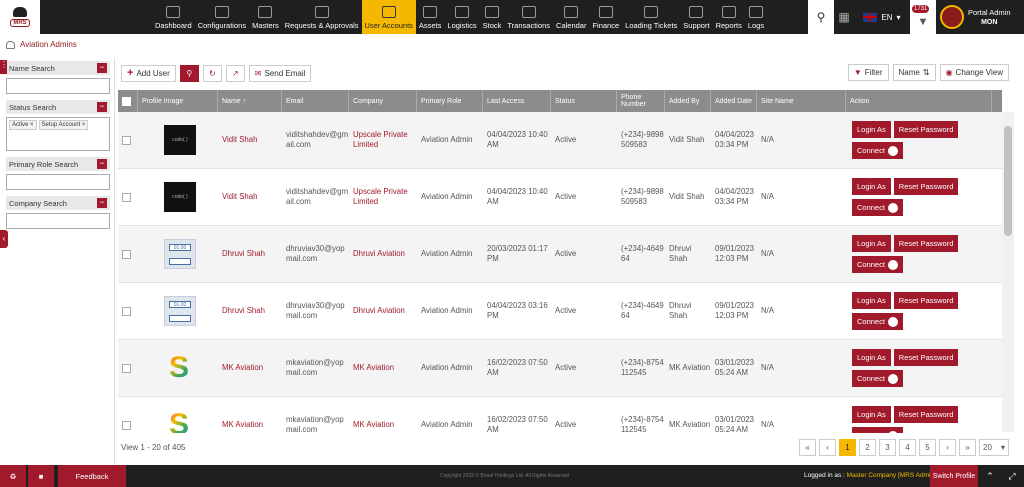 The image size is (1024, 487). Describe the element at coordinates (250, 101) in the screenshot. I see `column-header: Name ↑` at that location.